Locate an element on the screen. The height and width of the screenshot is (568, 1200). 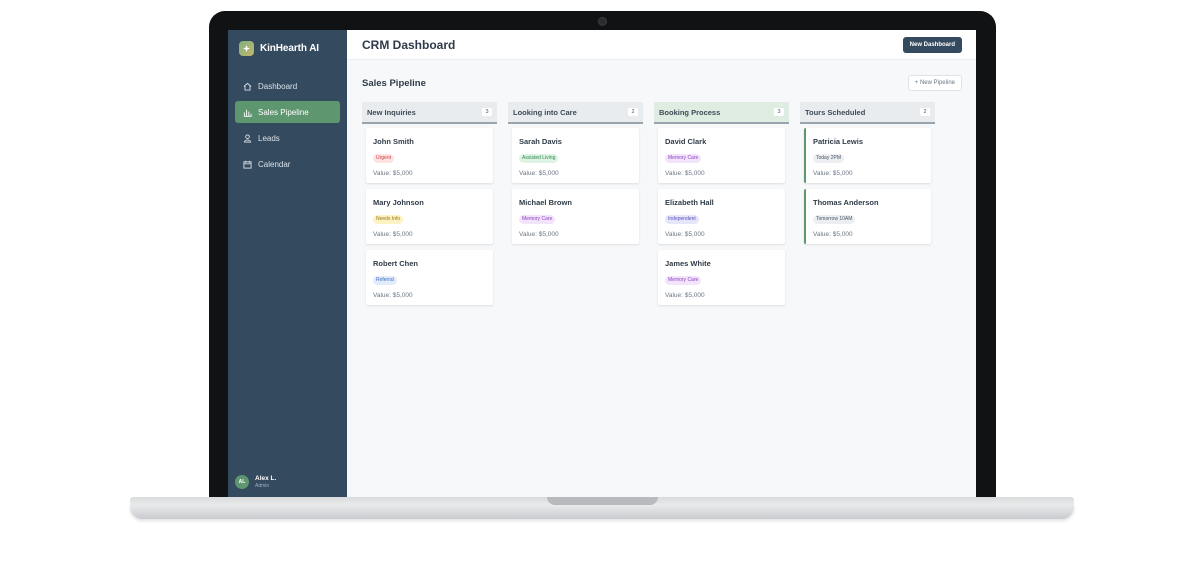
bar-chart-icon is located at coordinates (247, 112).